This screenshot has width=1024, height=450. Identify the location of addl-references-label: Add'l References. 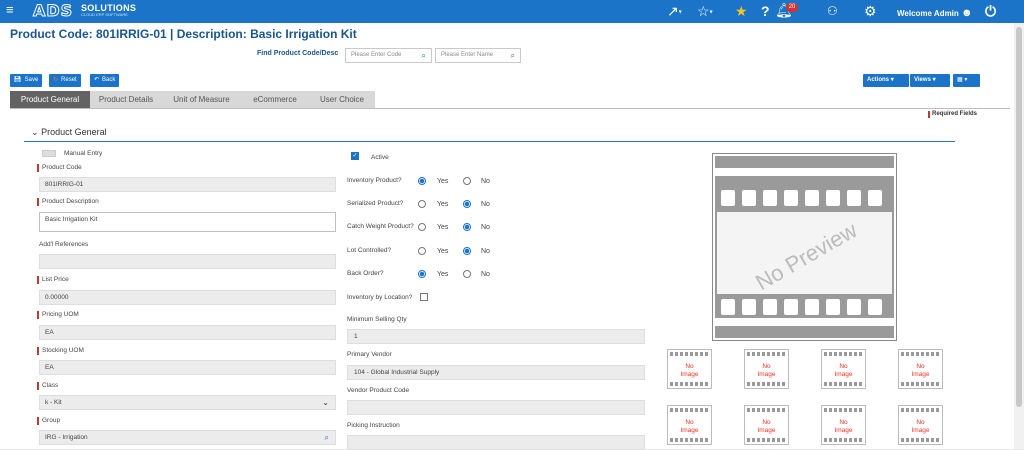
(64, 244).